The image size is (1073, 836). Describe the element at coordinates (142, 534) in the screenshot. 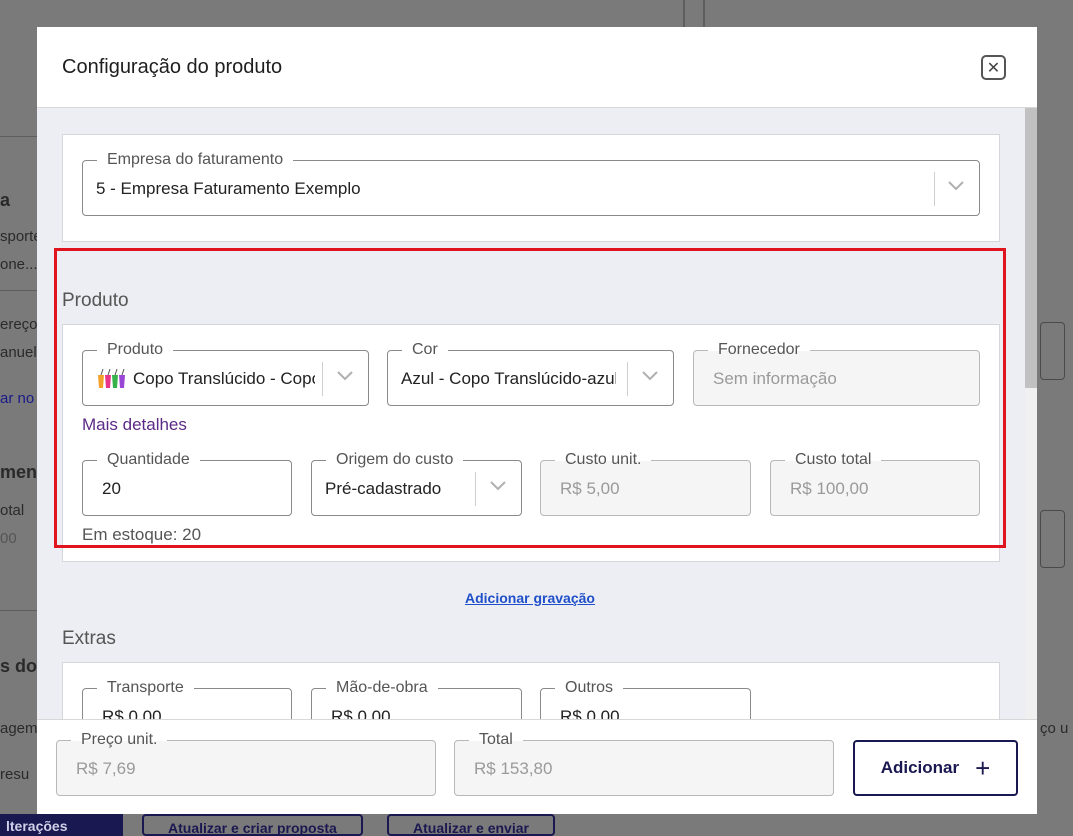

I see `stock-text: Em estoque: 20` at that location.